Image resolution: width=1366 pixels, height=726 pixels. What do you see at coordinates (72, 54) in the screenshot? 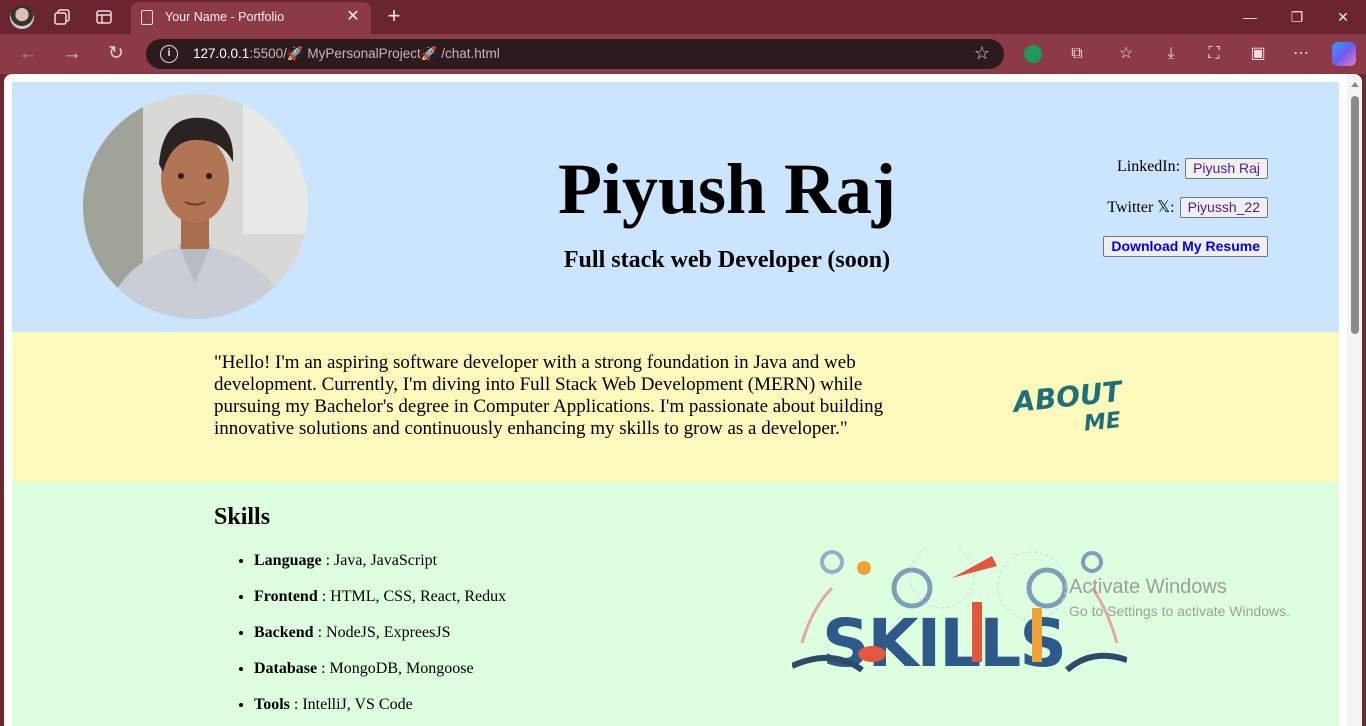
I see `forward-icon: →` at bounding box center [72, 54].